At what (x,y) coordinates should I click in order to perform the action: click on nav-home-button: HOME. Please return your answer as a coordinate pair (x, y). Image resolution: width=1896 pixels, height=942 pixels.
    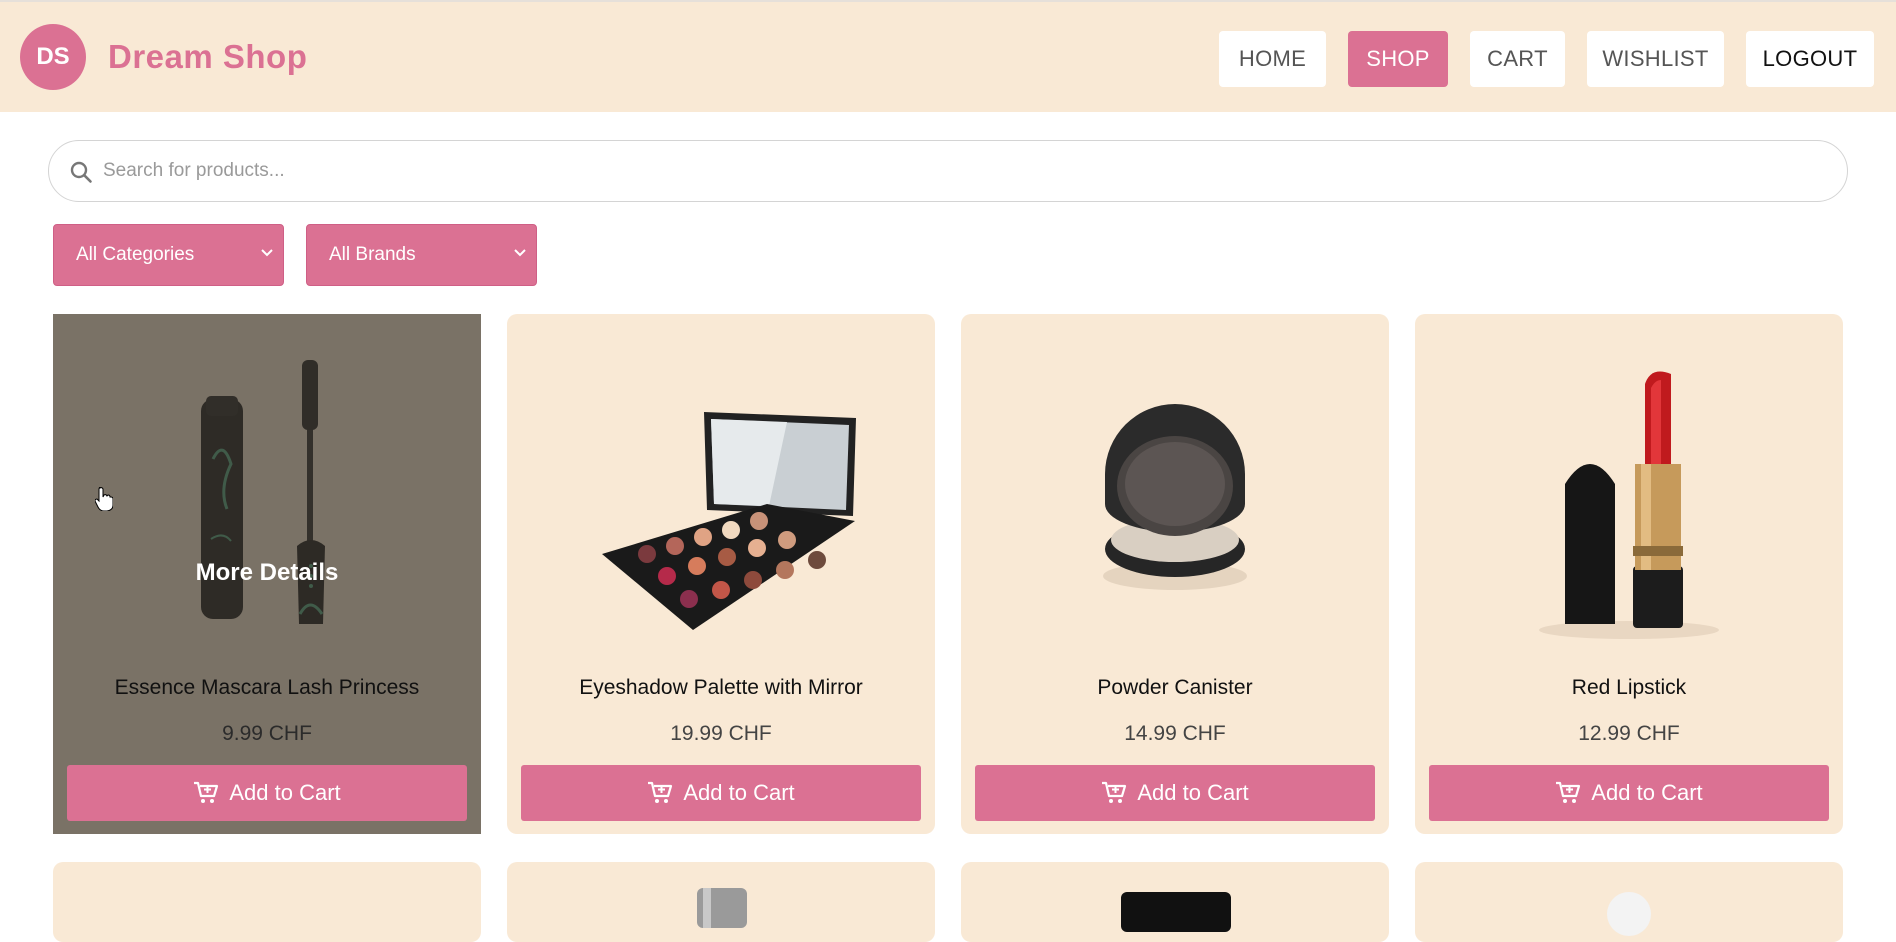
    Looking at the image, I should click on (1272, 59).